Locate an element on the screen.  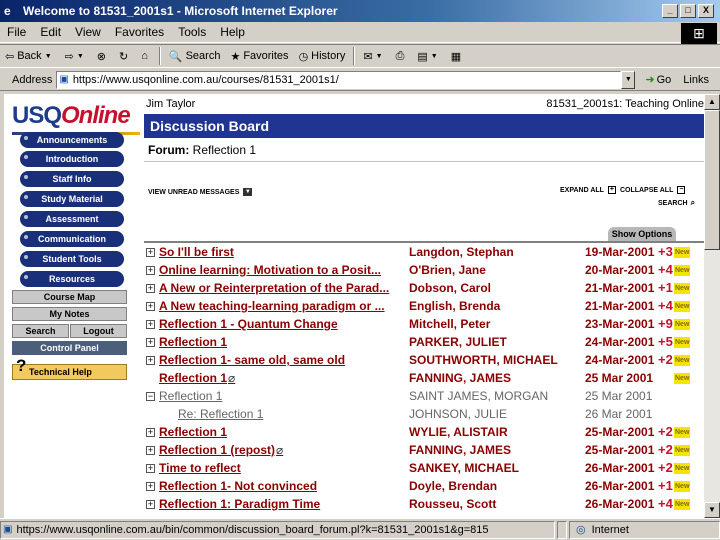
mail-button: ✉ ▼ is located at coordinates (374, 56).